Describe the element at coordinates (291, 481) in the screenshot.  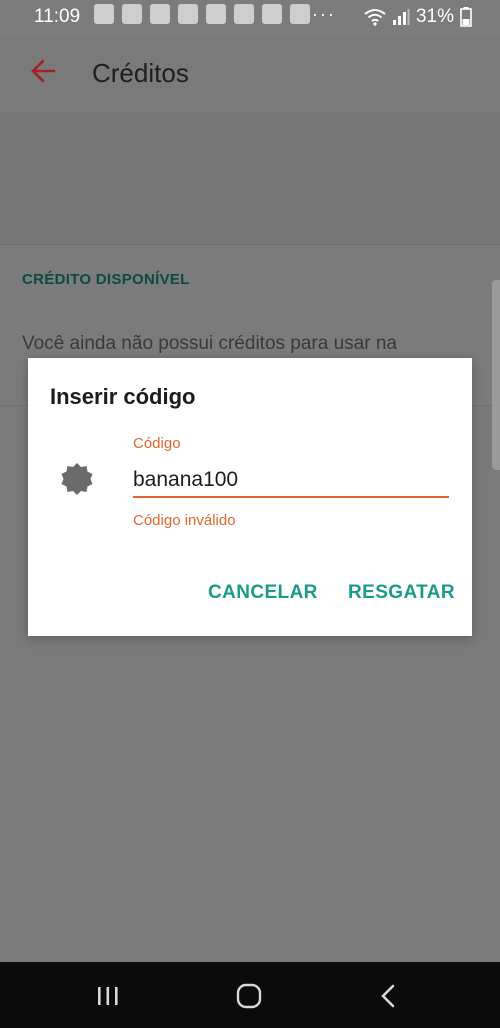
I see `code-input` at that location.